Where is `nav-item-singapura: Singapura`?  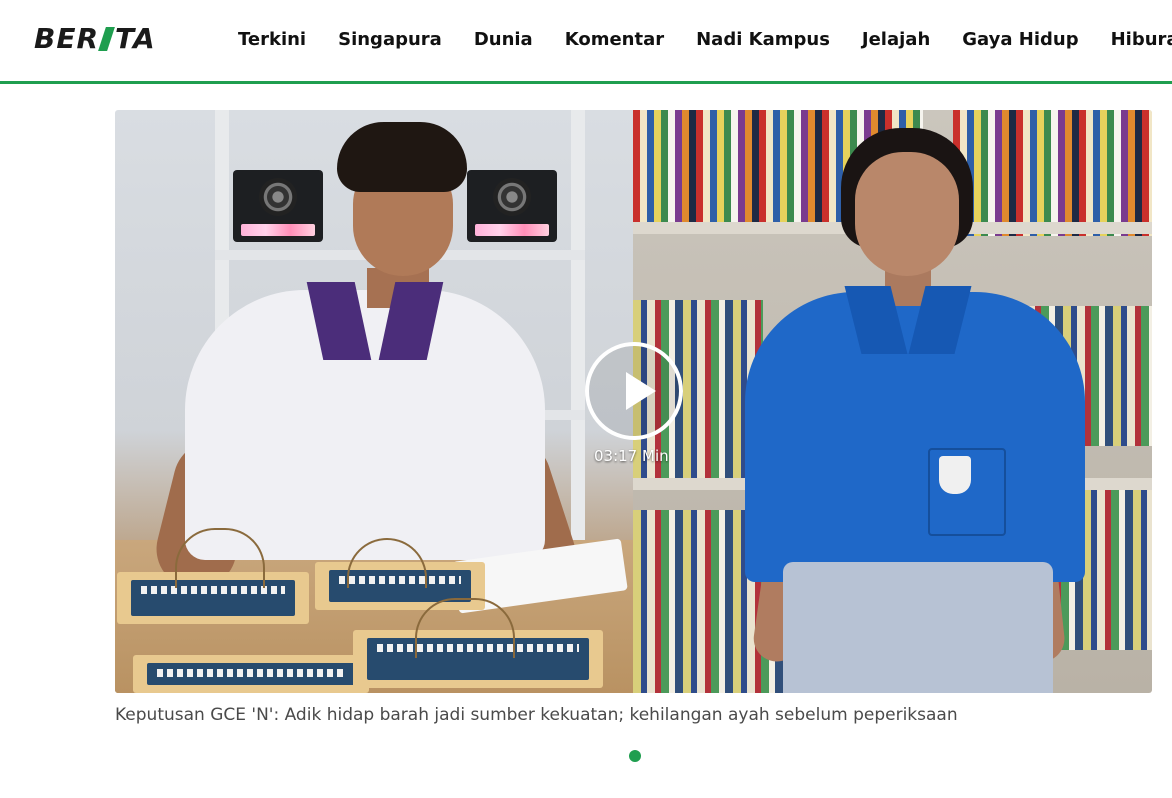 nav-item-singapura: Singapura is located at coordinates (390, 40).